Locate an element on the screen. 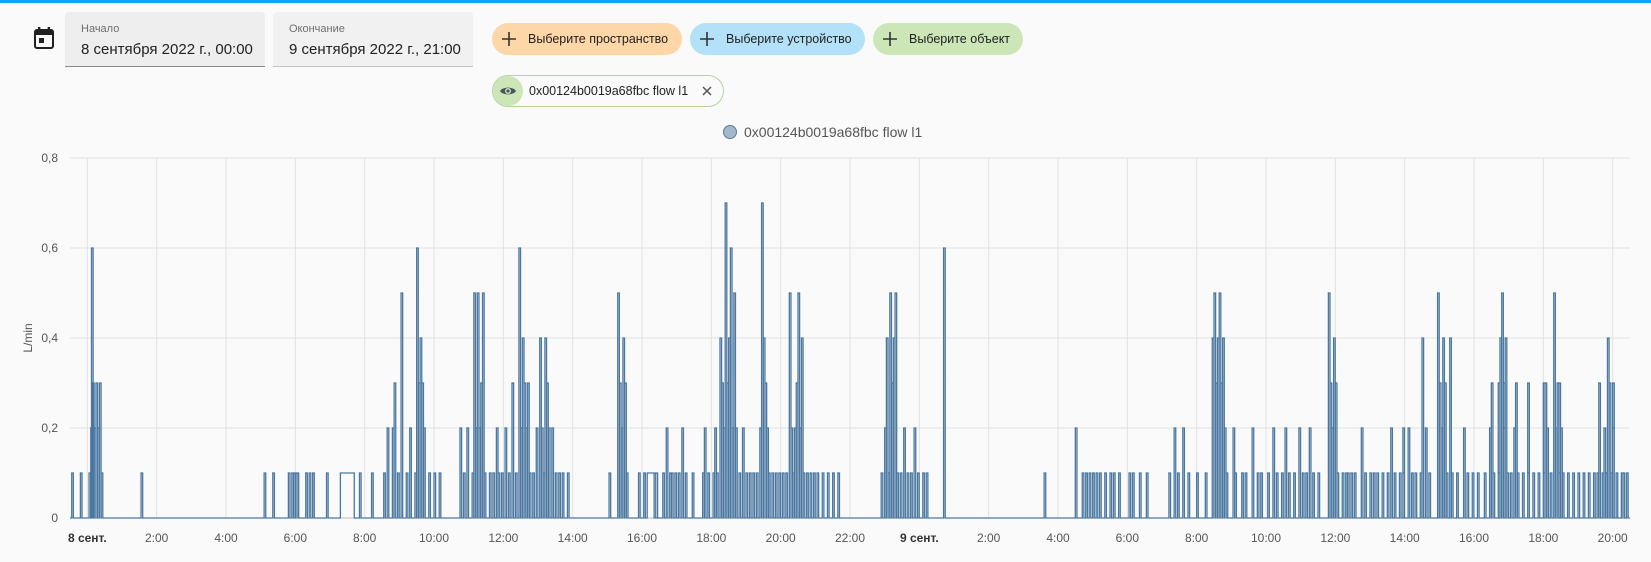 This screenshot has height=562, width=1651. choose-entity-button: Выберите объект is located at coordinates (948, 39).